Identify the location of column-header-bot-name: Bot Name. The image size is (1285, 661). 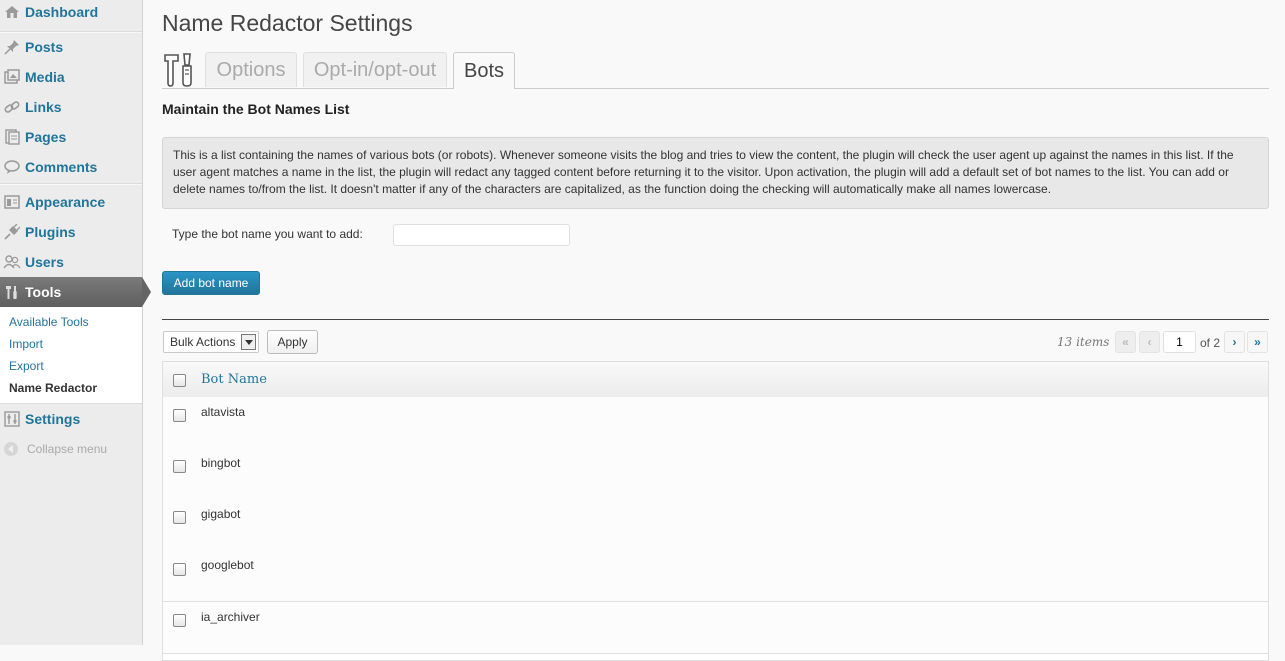
(234, 379).